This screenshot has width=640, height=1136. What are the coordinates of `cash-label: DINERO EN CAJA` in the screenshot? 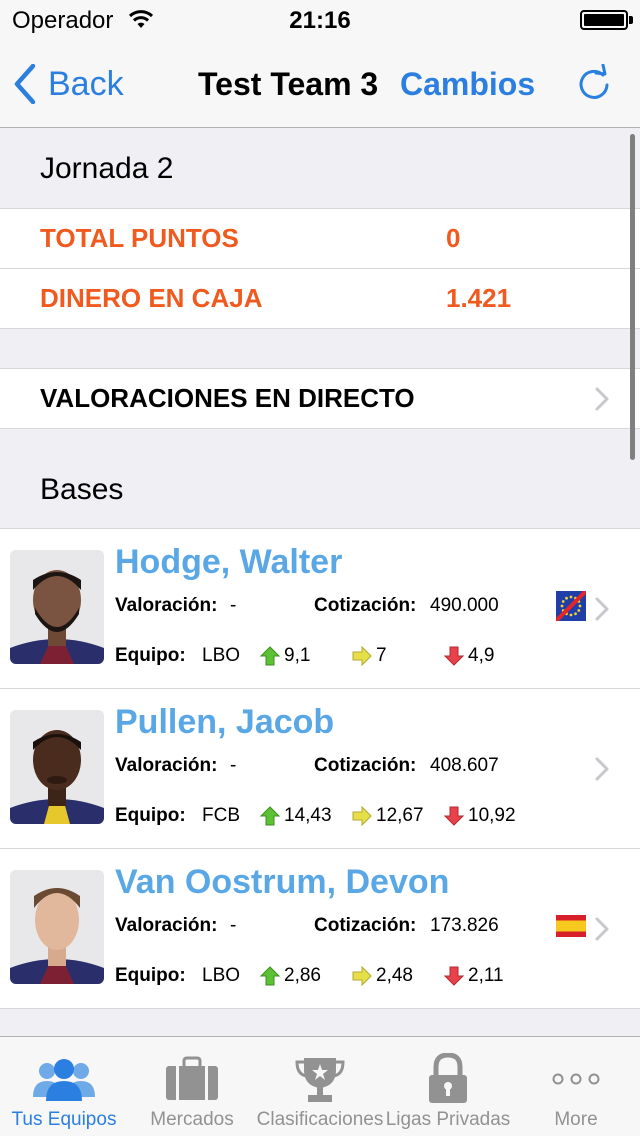 It's located at (151, 298).